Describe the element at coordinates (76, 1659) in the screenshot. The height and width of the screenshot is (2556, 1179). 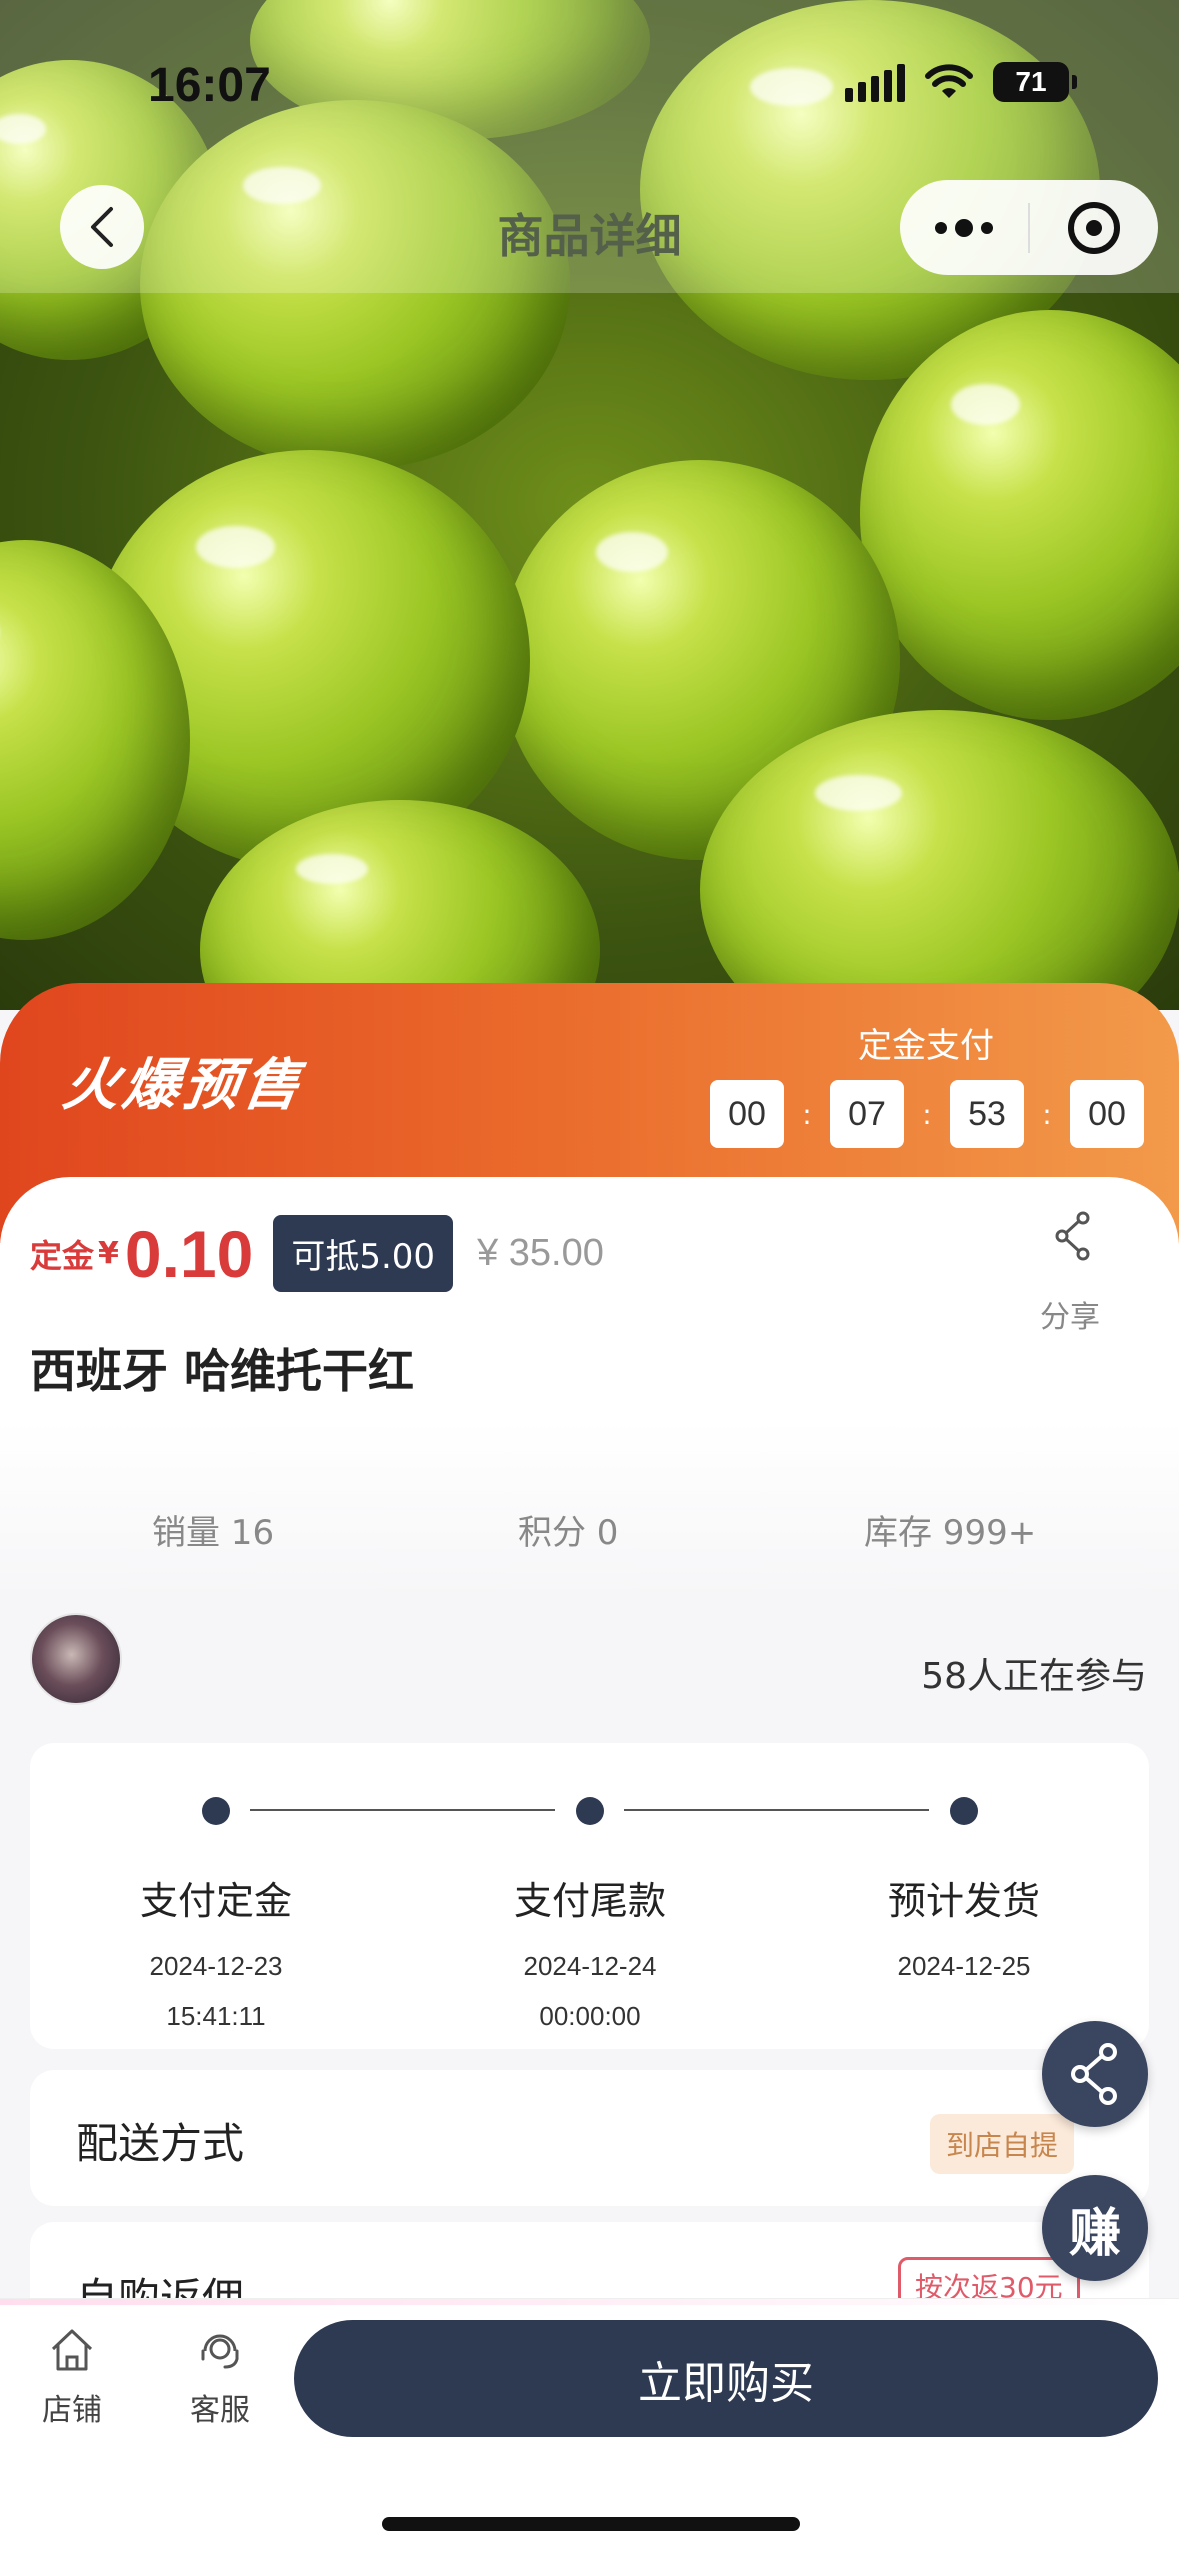
I see `avatar` at that location.